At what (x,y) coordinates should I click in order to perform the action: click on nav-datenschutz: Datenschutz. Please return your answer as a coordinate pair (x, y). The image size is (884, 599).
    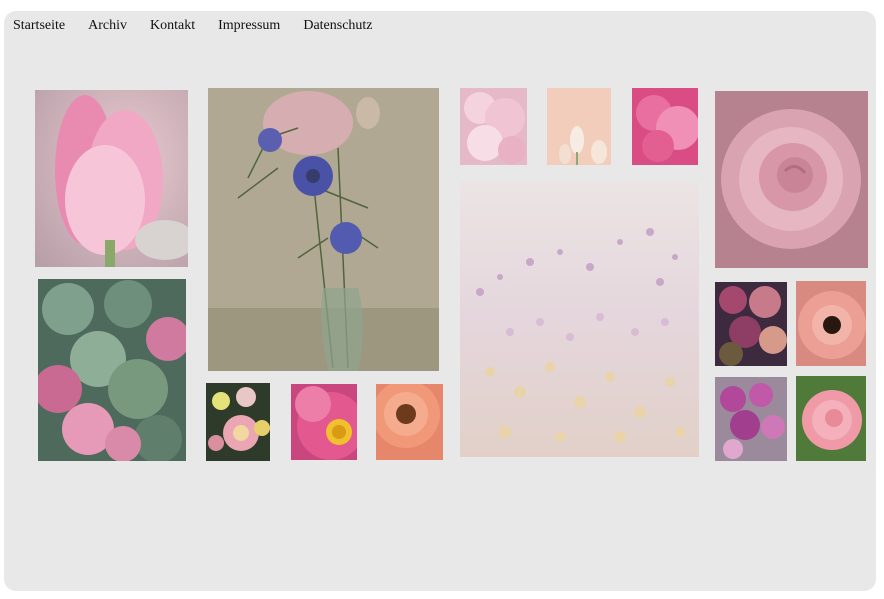
    Looking at the image, I should click on (337, 26).